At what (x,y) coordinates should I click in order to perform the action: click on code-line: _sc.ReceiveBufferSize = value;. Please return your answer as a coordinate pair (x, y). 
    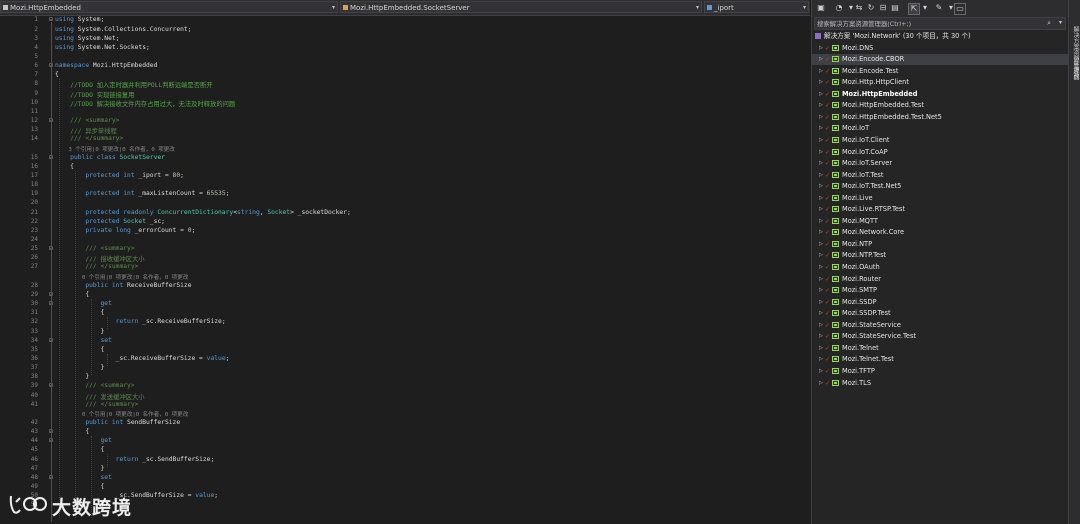
    Looking at the image, I should click on (142, 358).